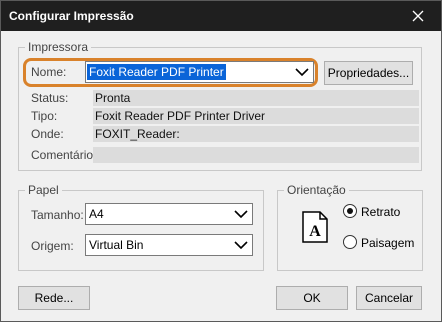  Describe the element at coordinates (221, 16) in the screenshot. I see `title-bar: Configurar Impressão` at that location.